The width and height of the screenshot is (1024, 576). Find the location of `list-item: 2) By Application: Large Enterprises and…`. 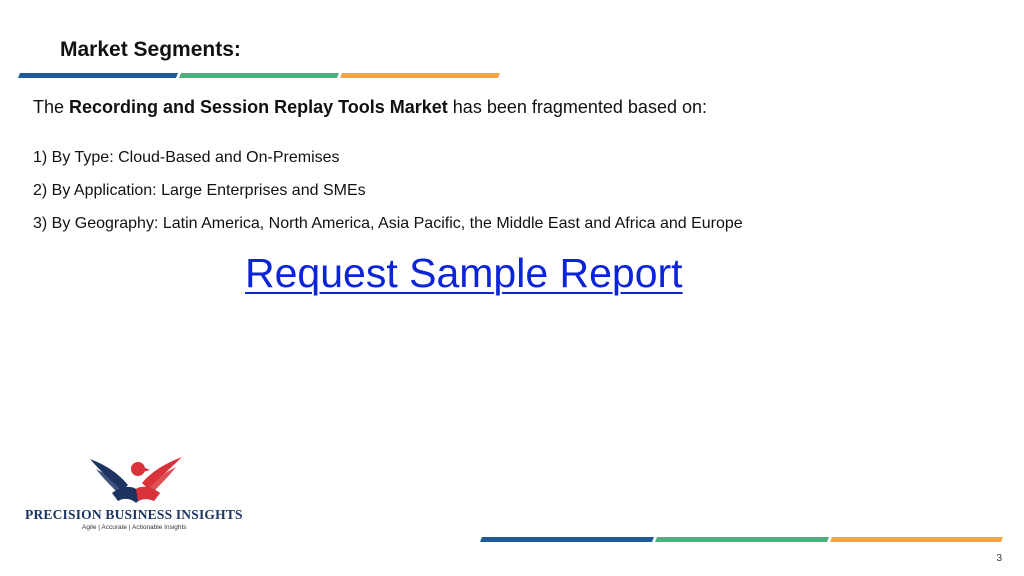

list-item: 2) By Application: Large Enterprises and… is located at coordinates (199, 190).